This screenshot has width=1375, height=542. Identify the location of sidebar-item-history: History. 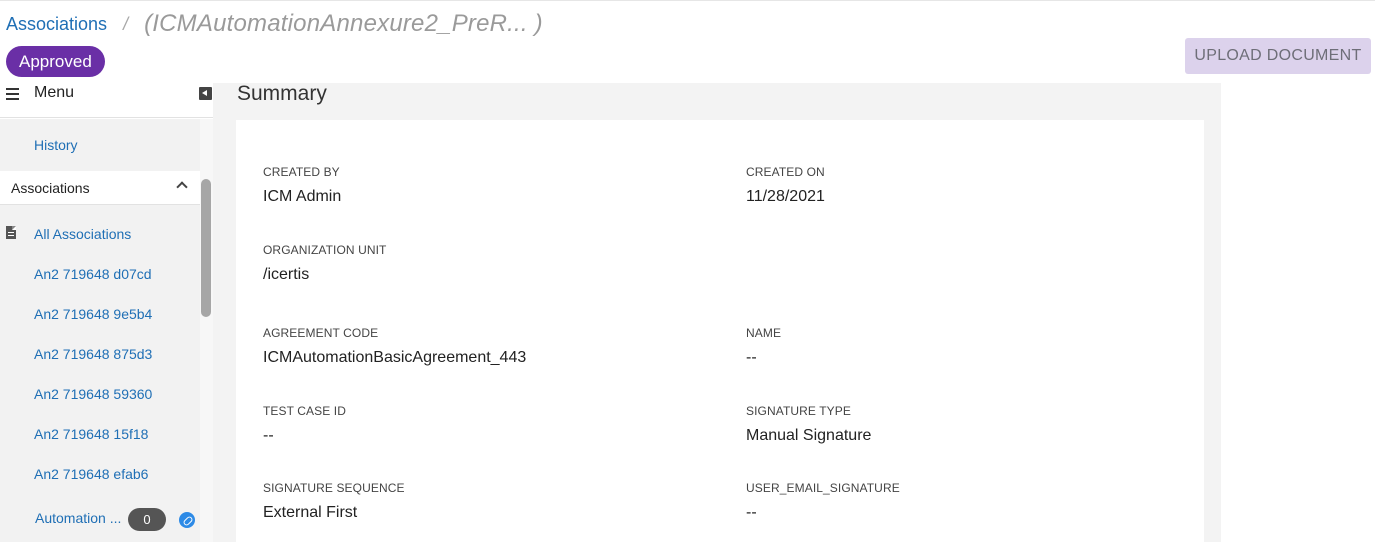
(100, 145).